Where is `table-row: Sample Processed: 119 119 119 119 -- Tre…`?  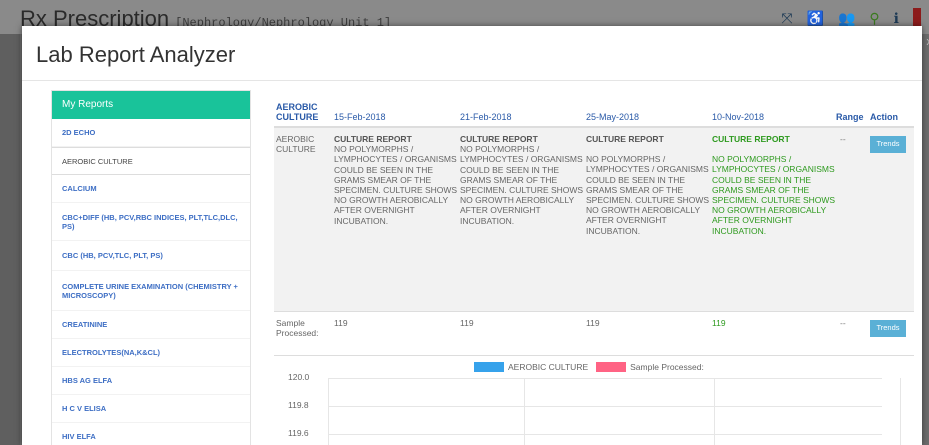 table-row: Sample Processed: 119 119 119 119 -- Tre… is located at coordinates (594, 334).